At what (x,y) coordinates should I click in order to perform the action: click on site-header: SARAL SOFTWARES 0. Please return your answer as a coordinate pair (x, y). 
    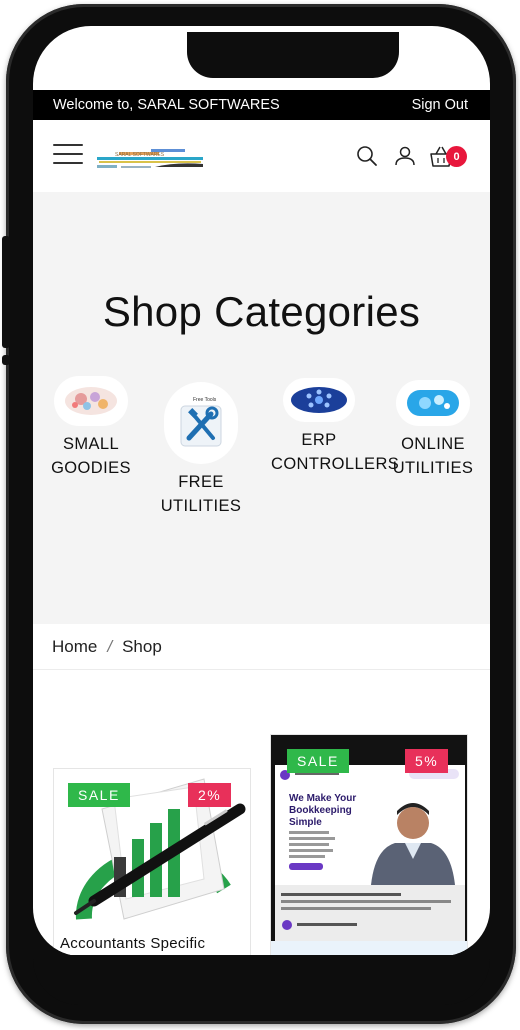
    Looking at the image, I should click on (261, 156).